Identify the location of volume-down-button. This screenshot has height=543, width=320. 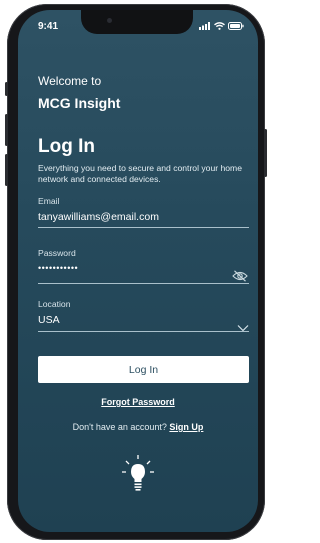
(6, 170).